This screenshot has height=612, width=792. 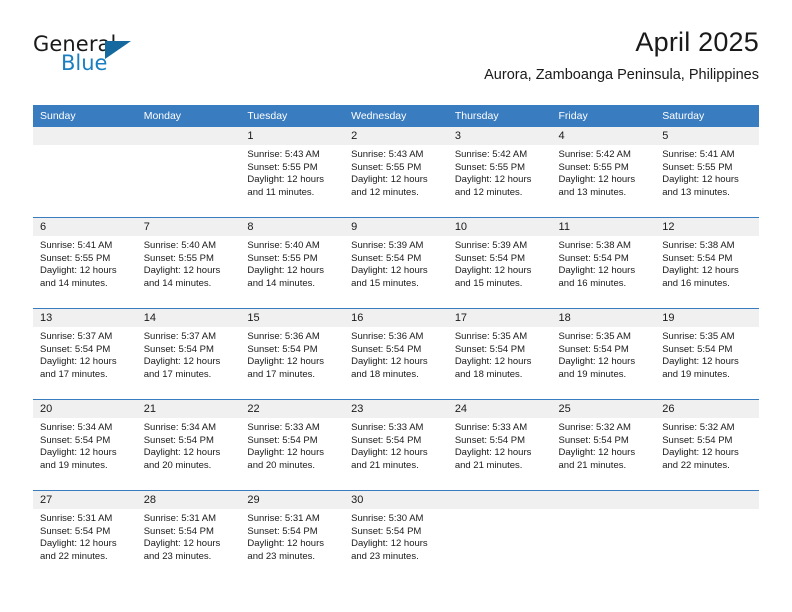 What do you see at coordinates (292, 500) in the screenshot?
I see `day-number: 29` at bounding box center [292, 500].